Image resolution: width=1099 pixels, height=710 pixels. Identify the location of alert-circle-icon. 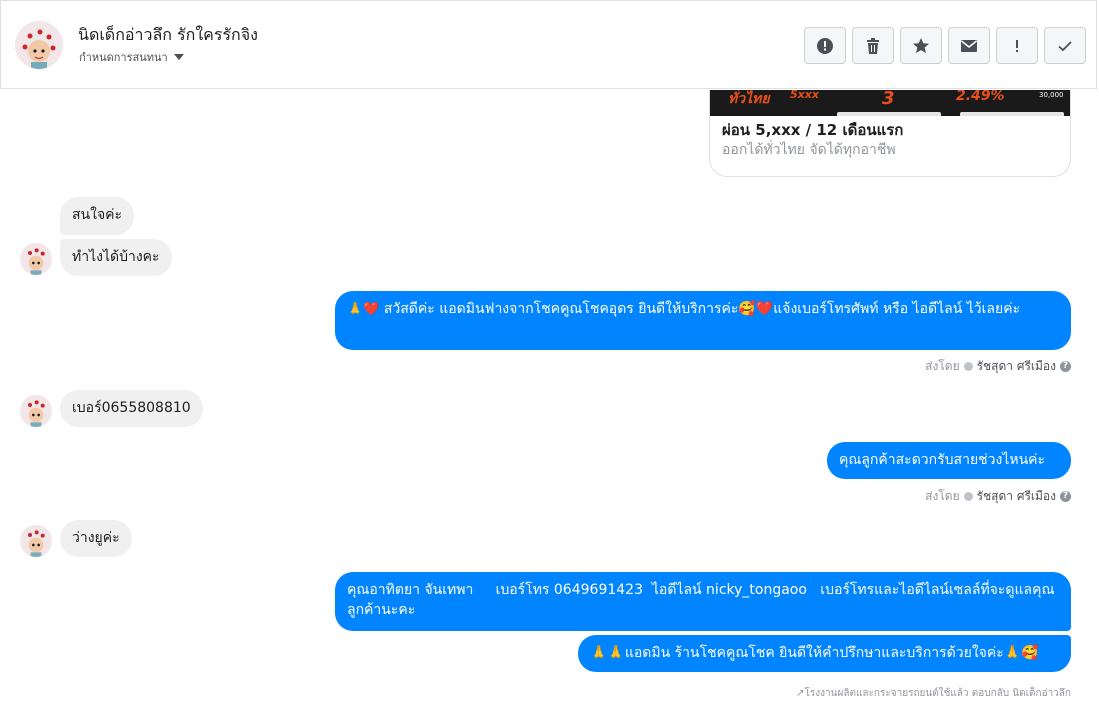
(825, 45).